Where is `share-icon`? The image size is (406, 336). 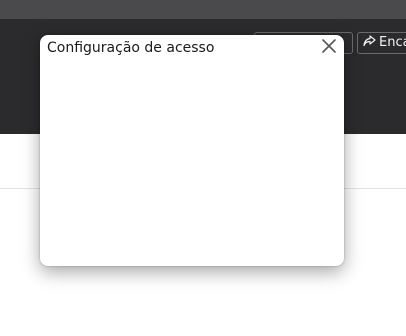 share-icon is located at coordinates (369, 41).